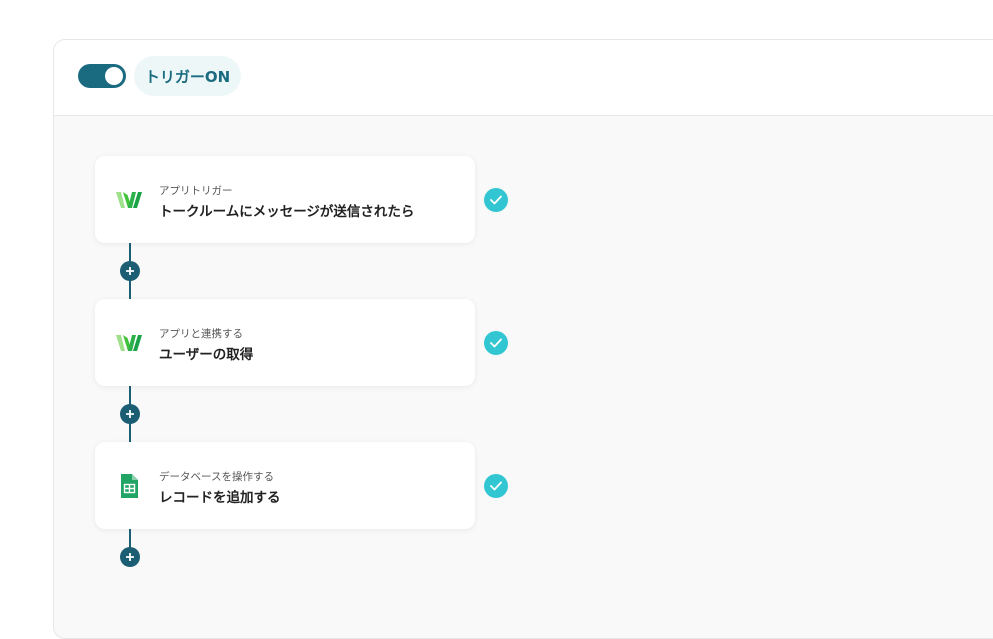 This screenshot has width=993, height=639. Describe the element at coordinates (187, 76) in the screenshot. I see `trigger-status-badge: トリガーON` at that location.